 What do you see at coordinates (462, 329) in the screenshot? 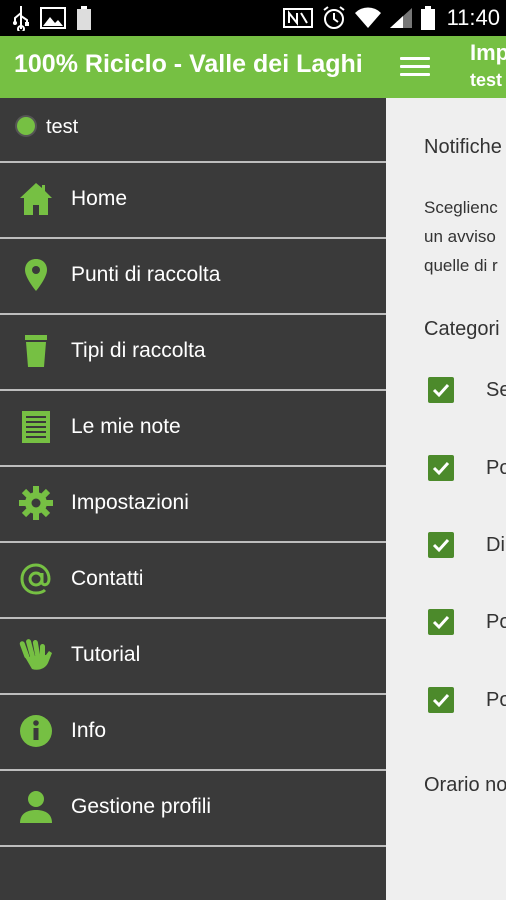
I see `categories-title: Categori` at bounding box center [462, 329].